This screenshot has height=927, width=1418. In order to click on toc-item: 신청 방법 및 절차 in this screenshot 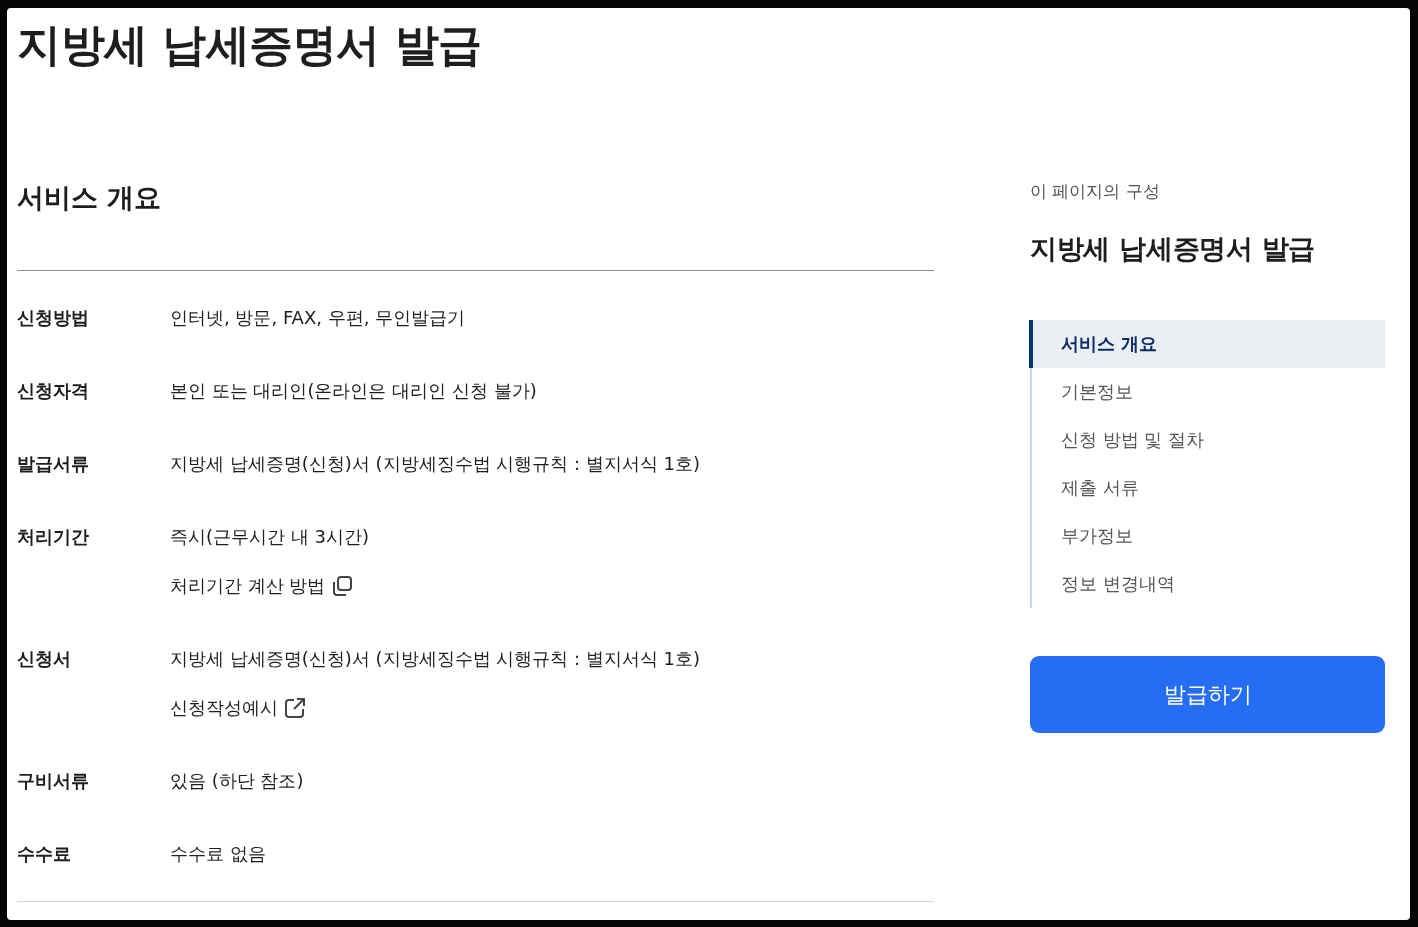, I will do `click(1207, 440)`.